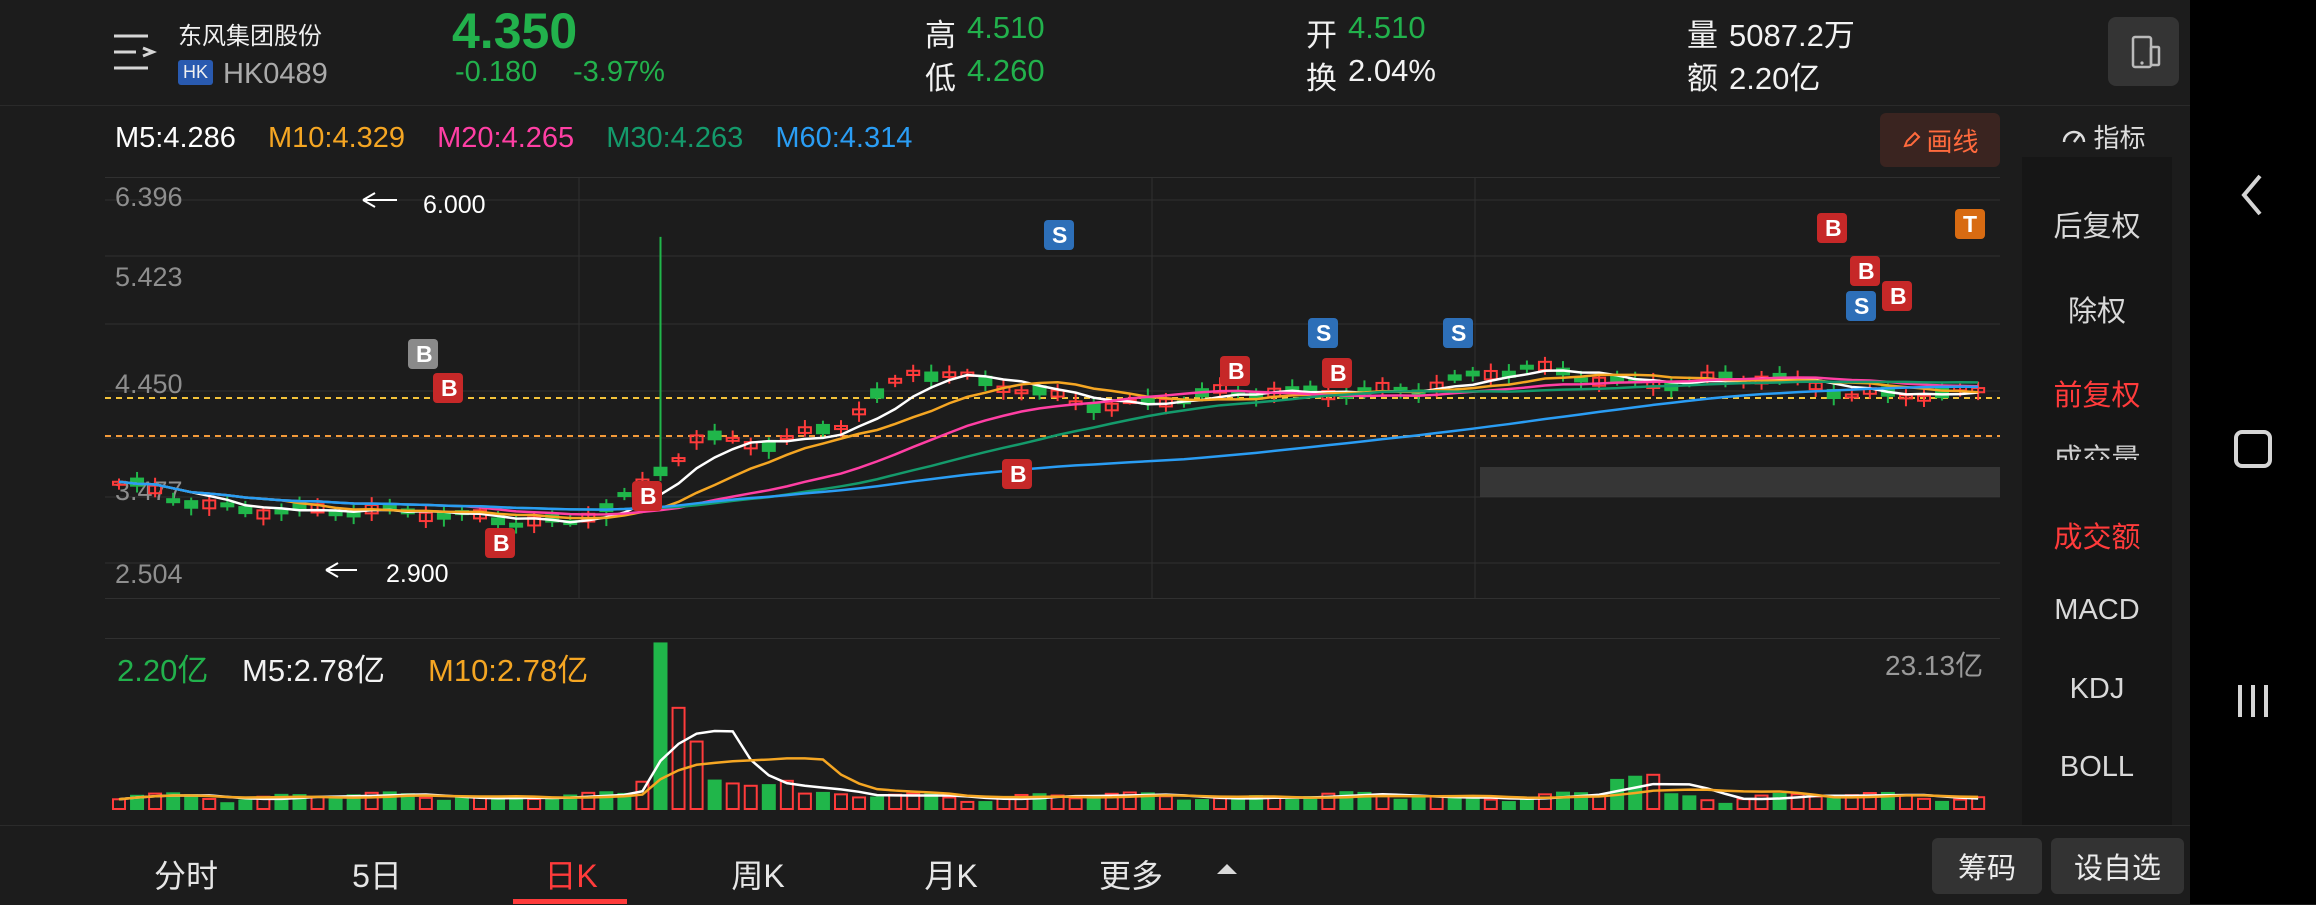 The height and width of the screenshot is (905, 2316). Describe the element at coordinates (149, 277) in the screenshot. I see `y-axis-tick-label: 5.423` at that location.